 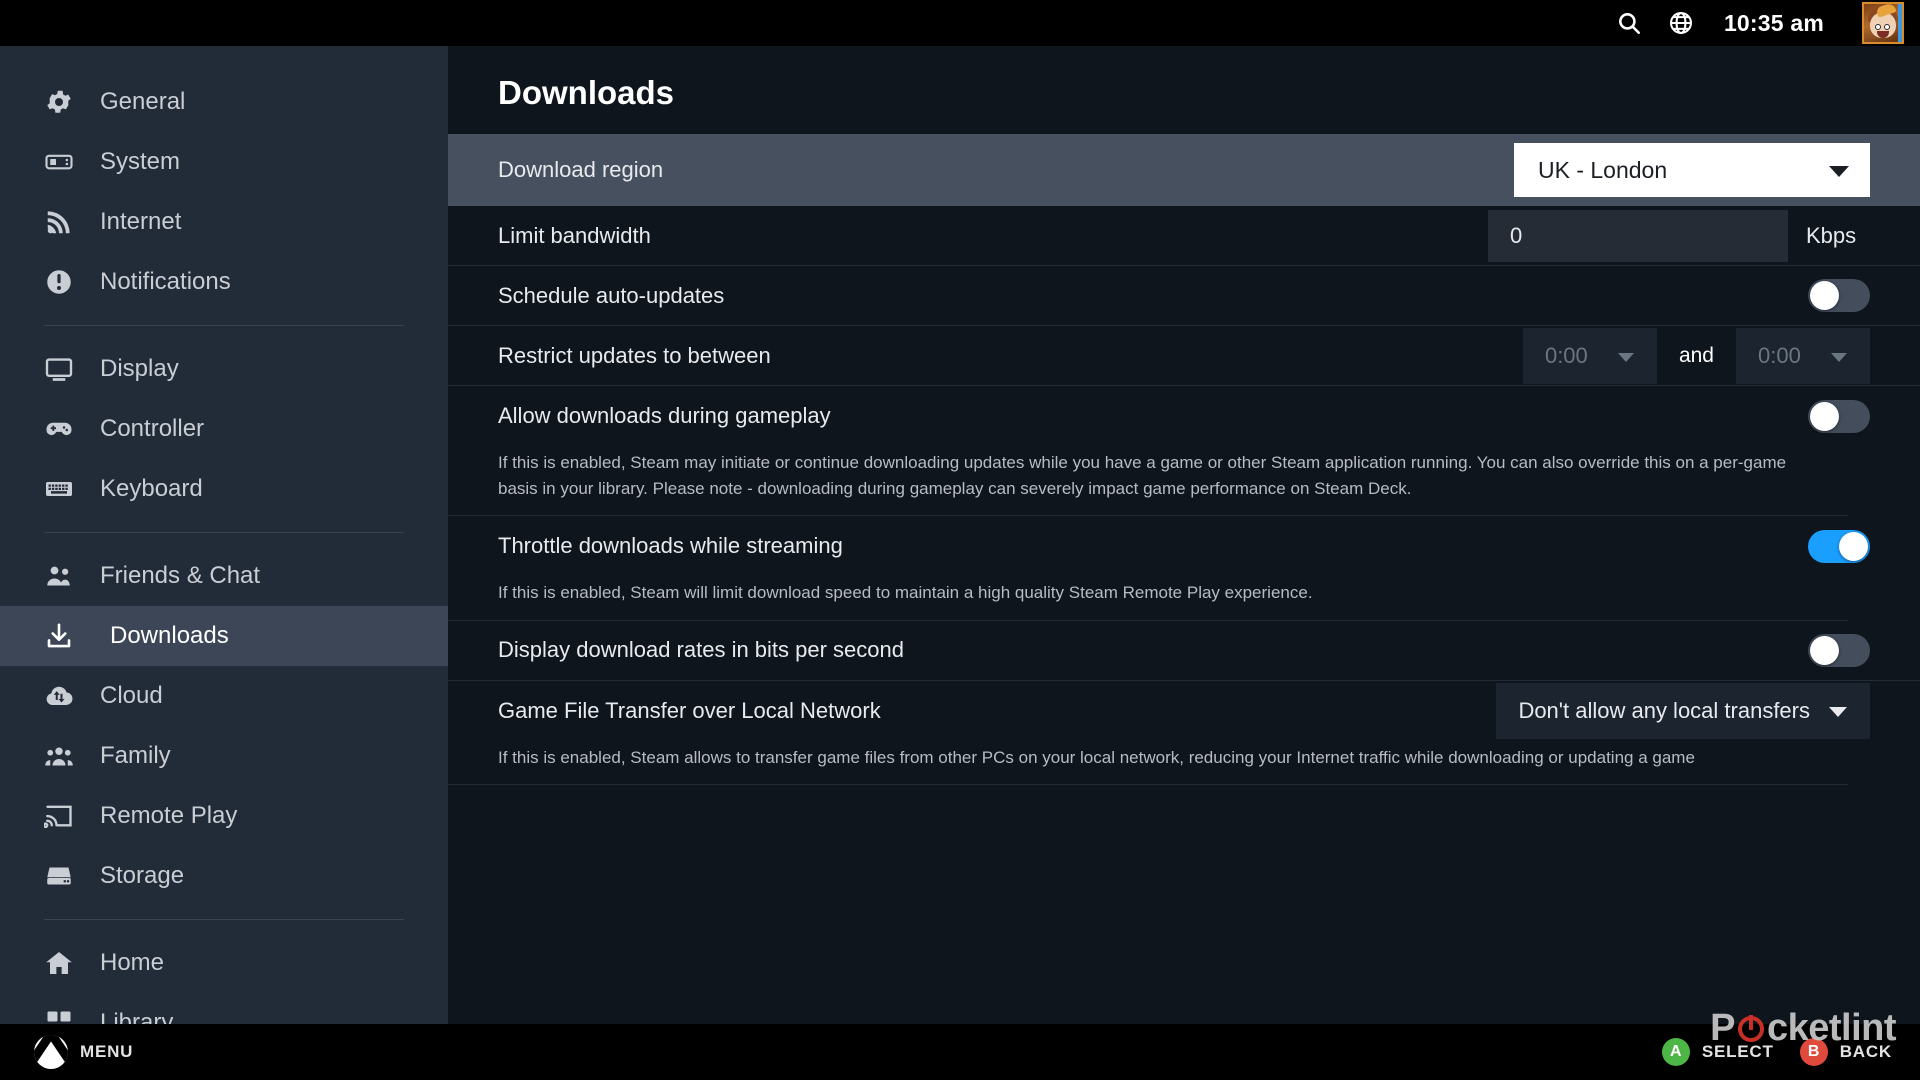 What do you see at coordinates (132, 962) in the screenshot?
I see `sidebar-item-label: Home` at bounding box center [132, 962].